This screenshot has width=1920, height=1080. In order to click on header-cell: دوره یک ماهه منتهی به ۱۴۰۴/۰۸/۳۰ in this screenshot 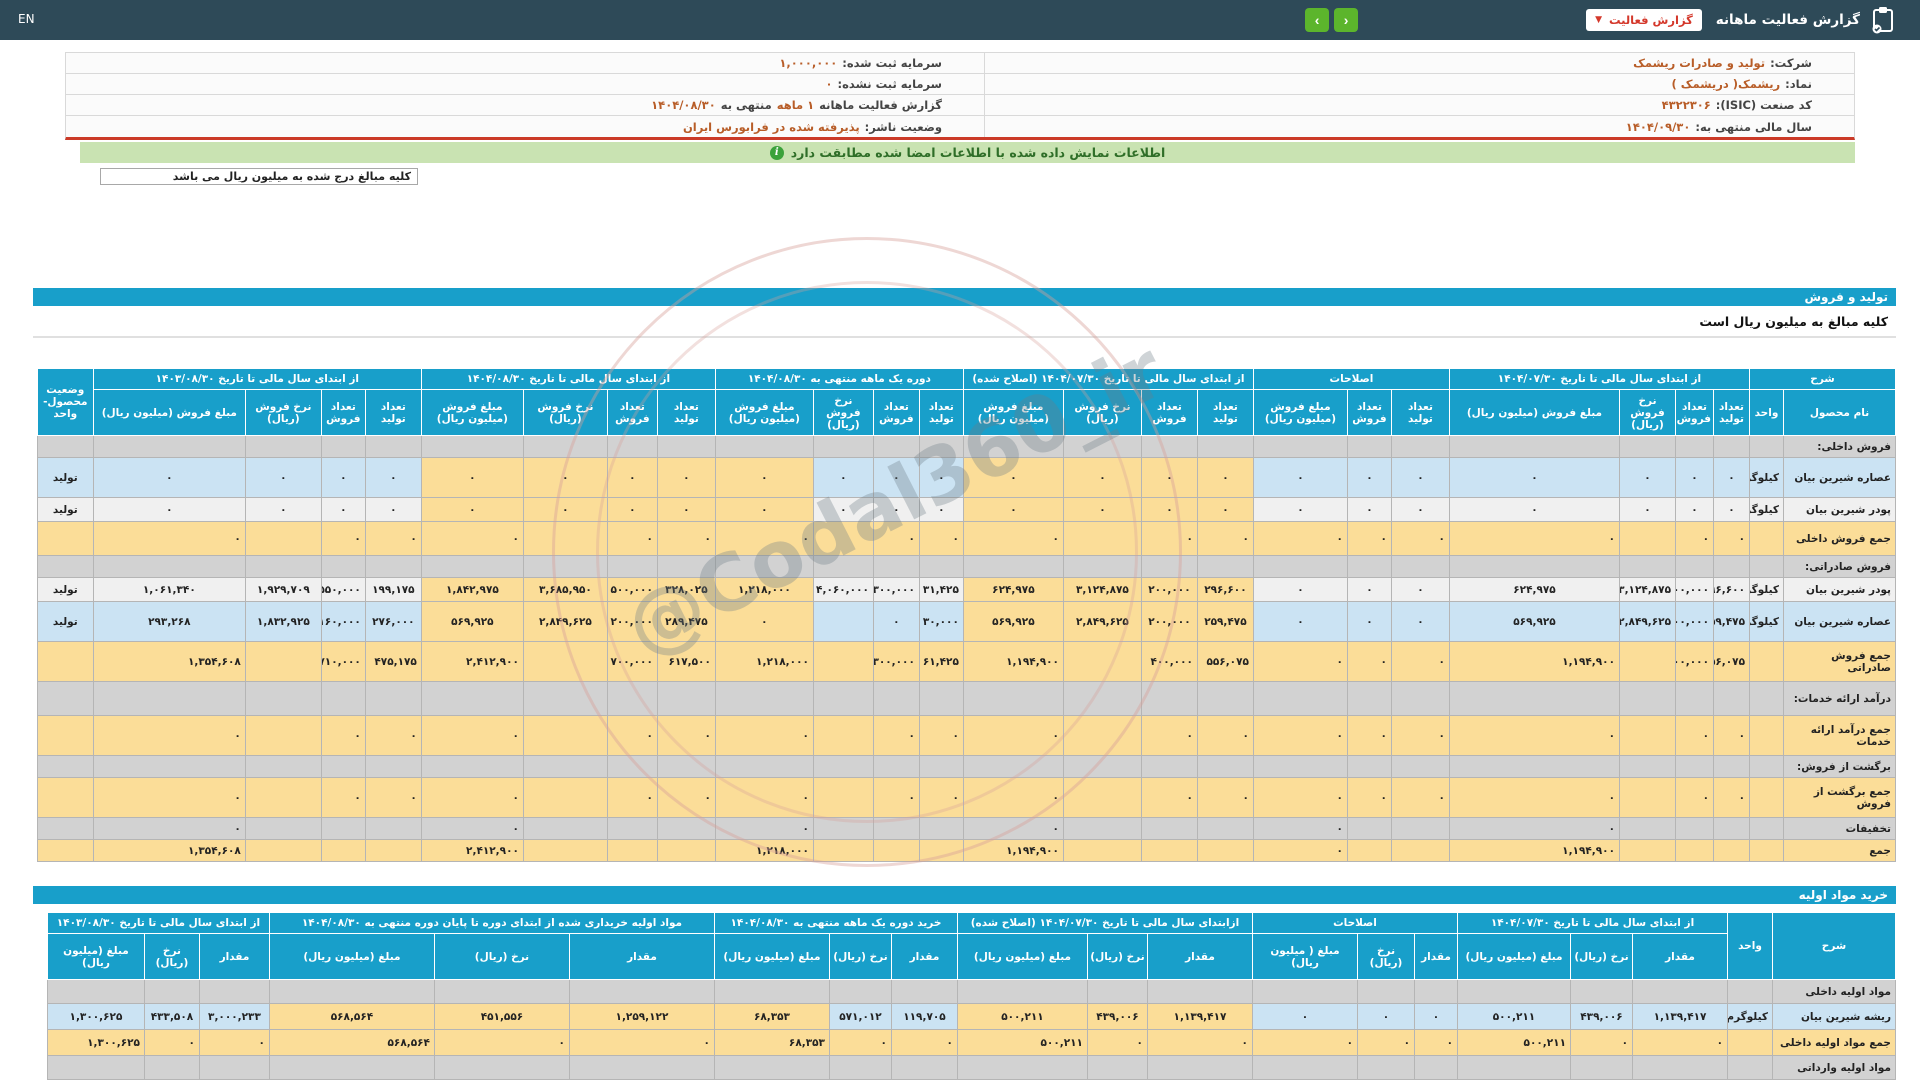, I will do `click(839, 379)`.